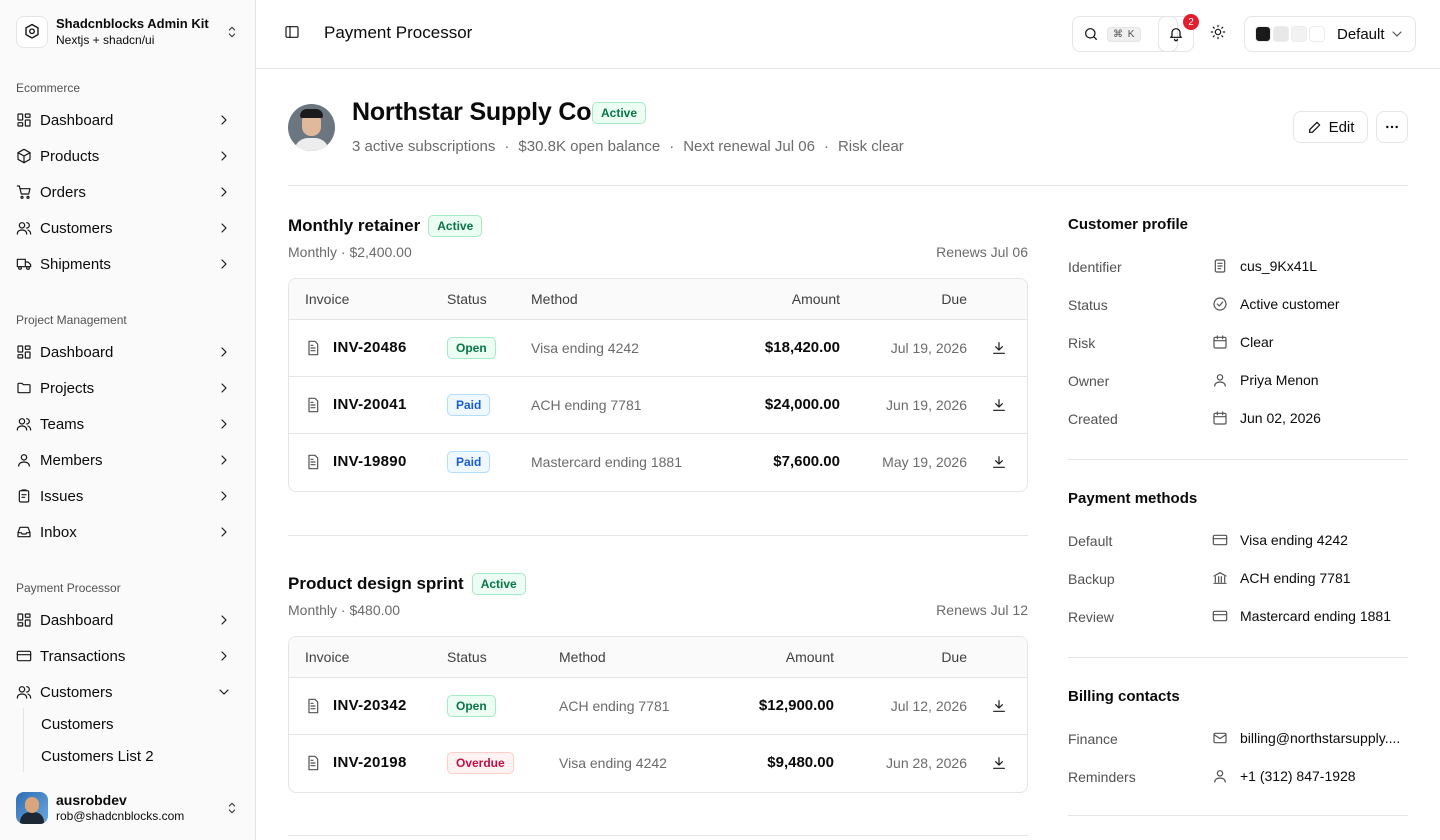  What do you see at coordinates (1279, 266) in the screenshot?
I see `field-value: cus_9Kx41L` at bounding box center [1279, 266].